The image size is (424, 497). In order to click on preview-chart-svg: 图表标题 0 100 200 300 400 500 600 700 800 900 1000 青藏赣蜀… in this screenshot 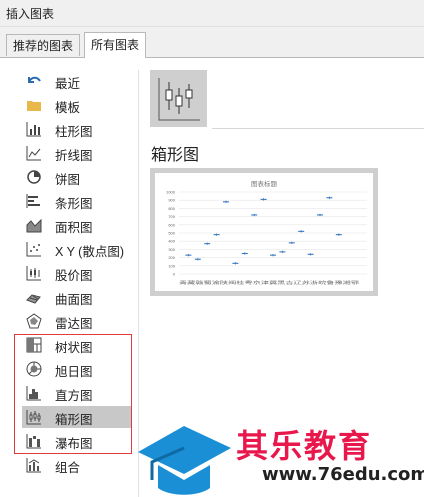, I will do `click(266, 232)`.